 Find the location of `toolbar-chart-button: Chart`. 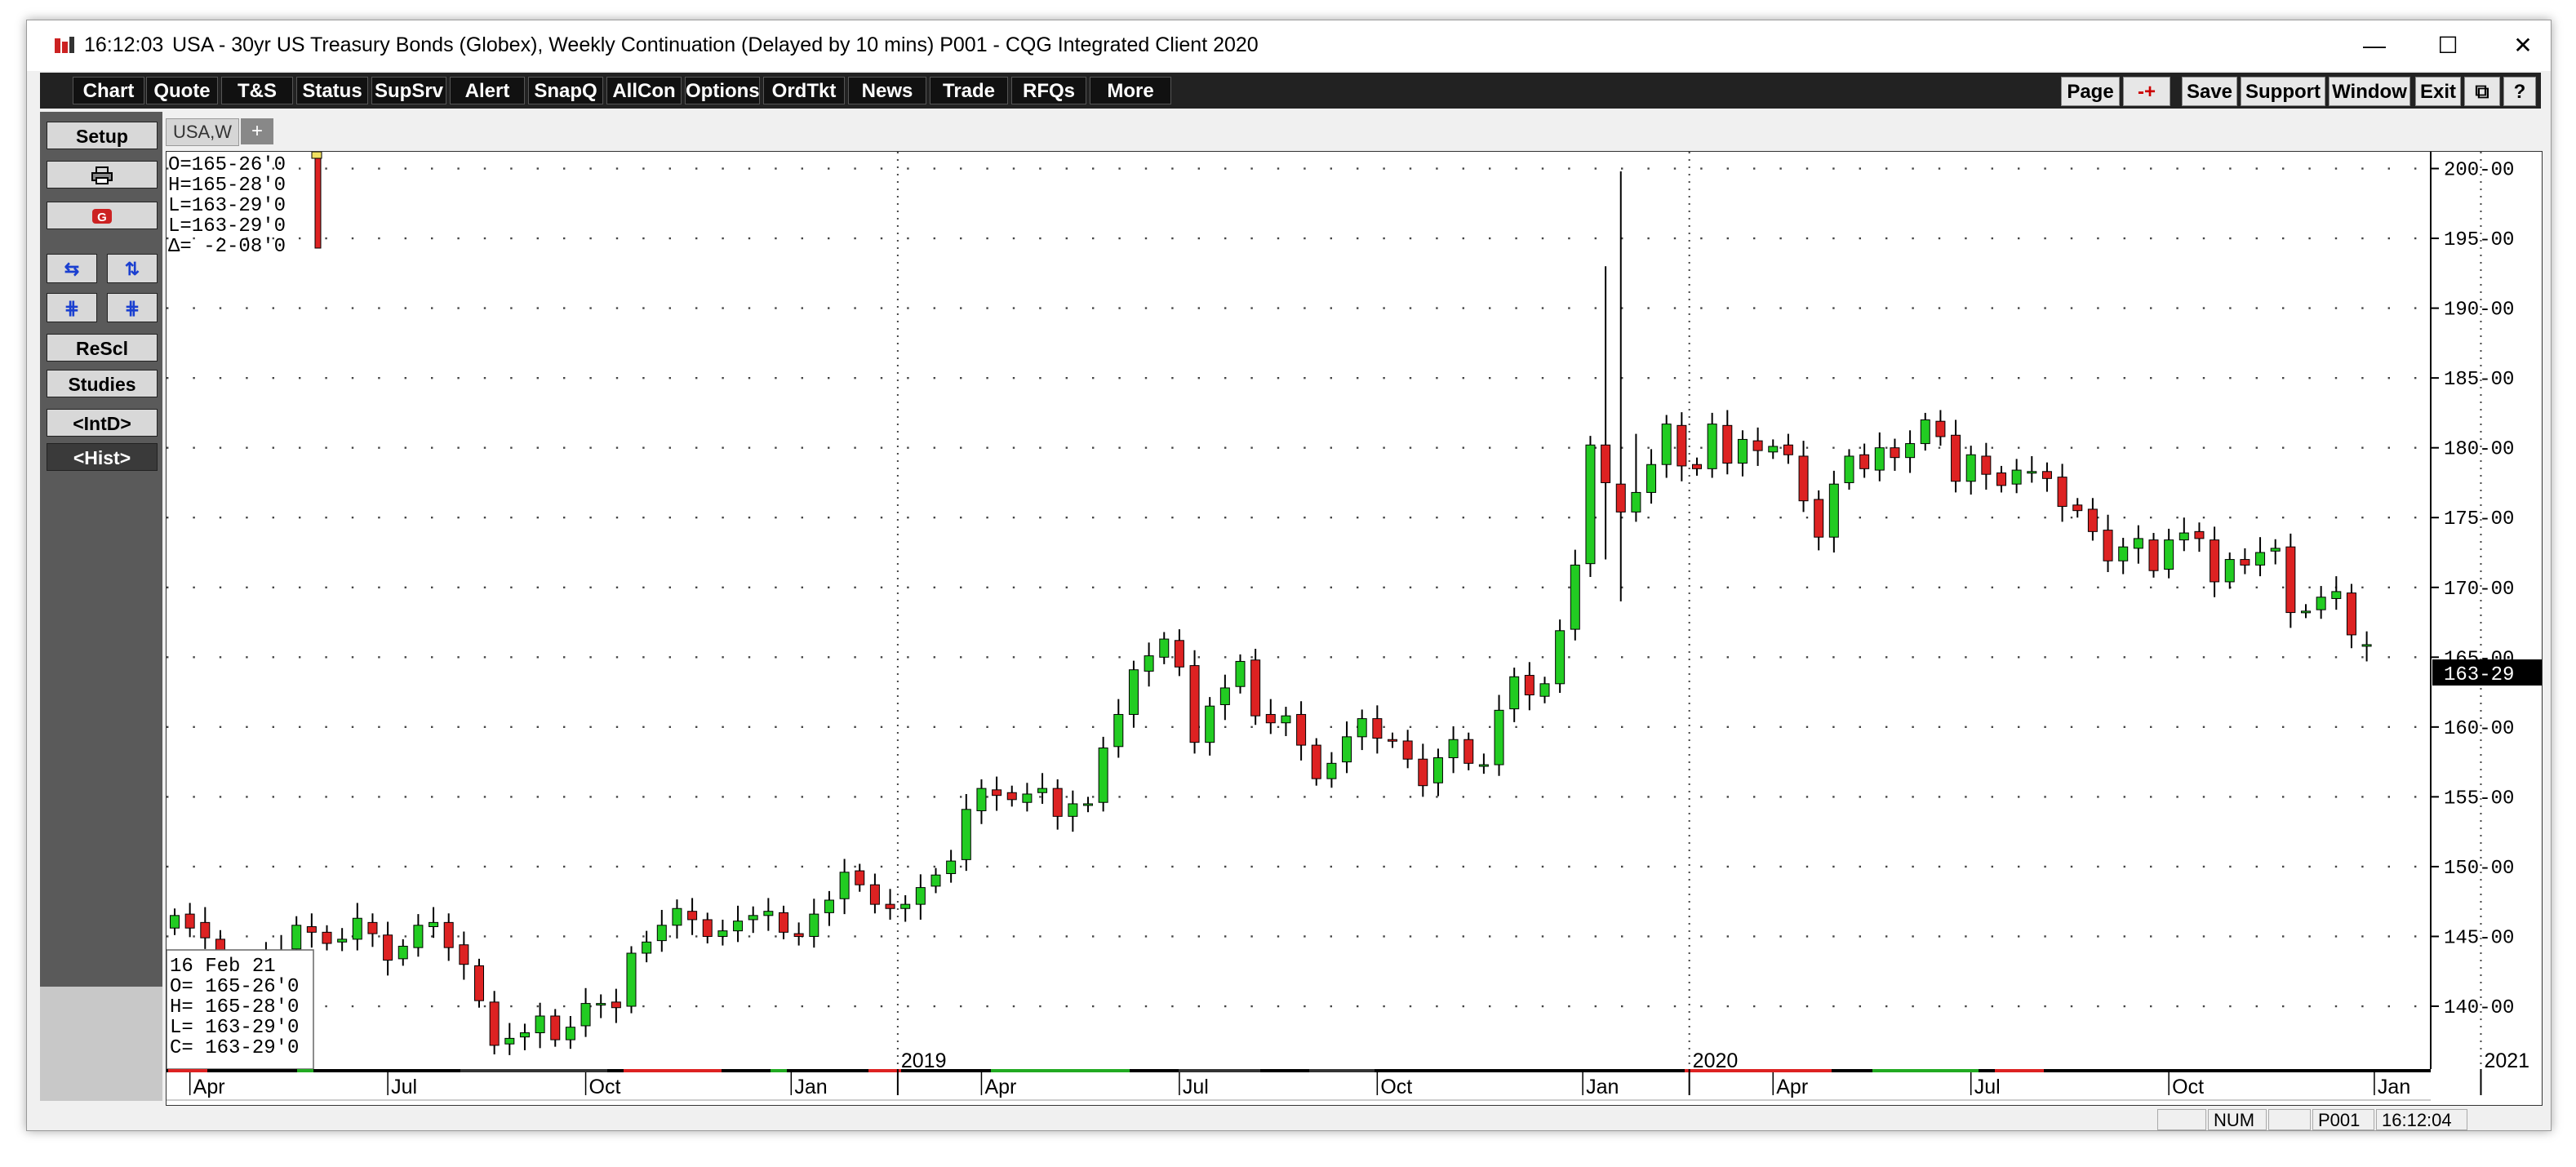

toolbar-chart-button: Chart is located at coordinates (108, 90).